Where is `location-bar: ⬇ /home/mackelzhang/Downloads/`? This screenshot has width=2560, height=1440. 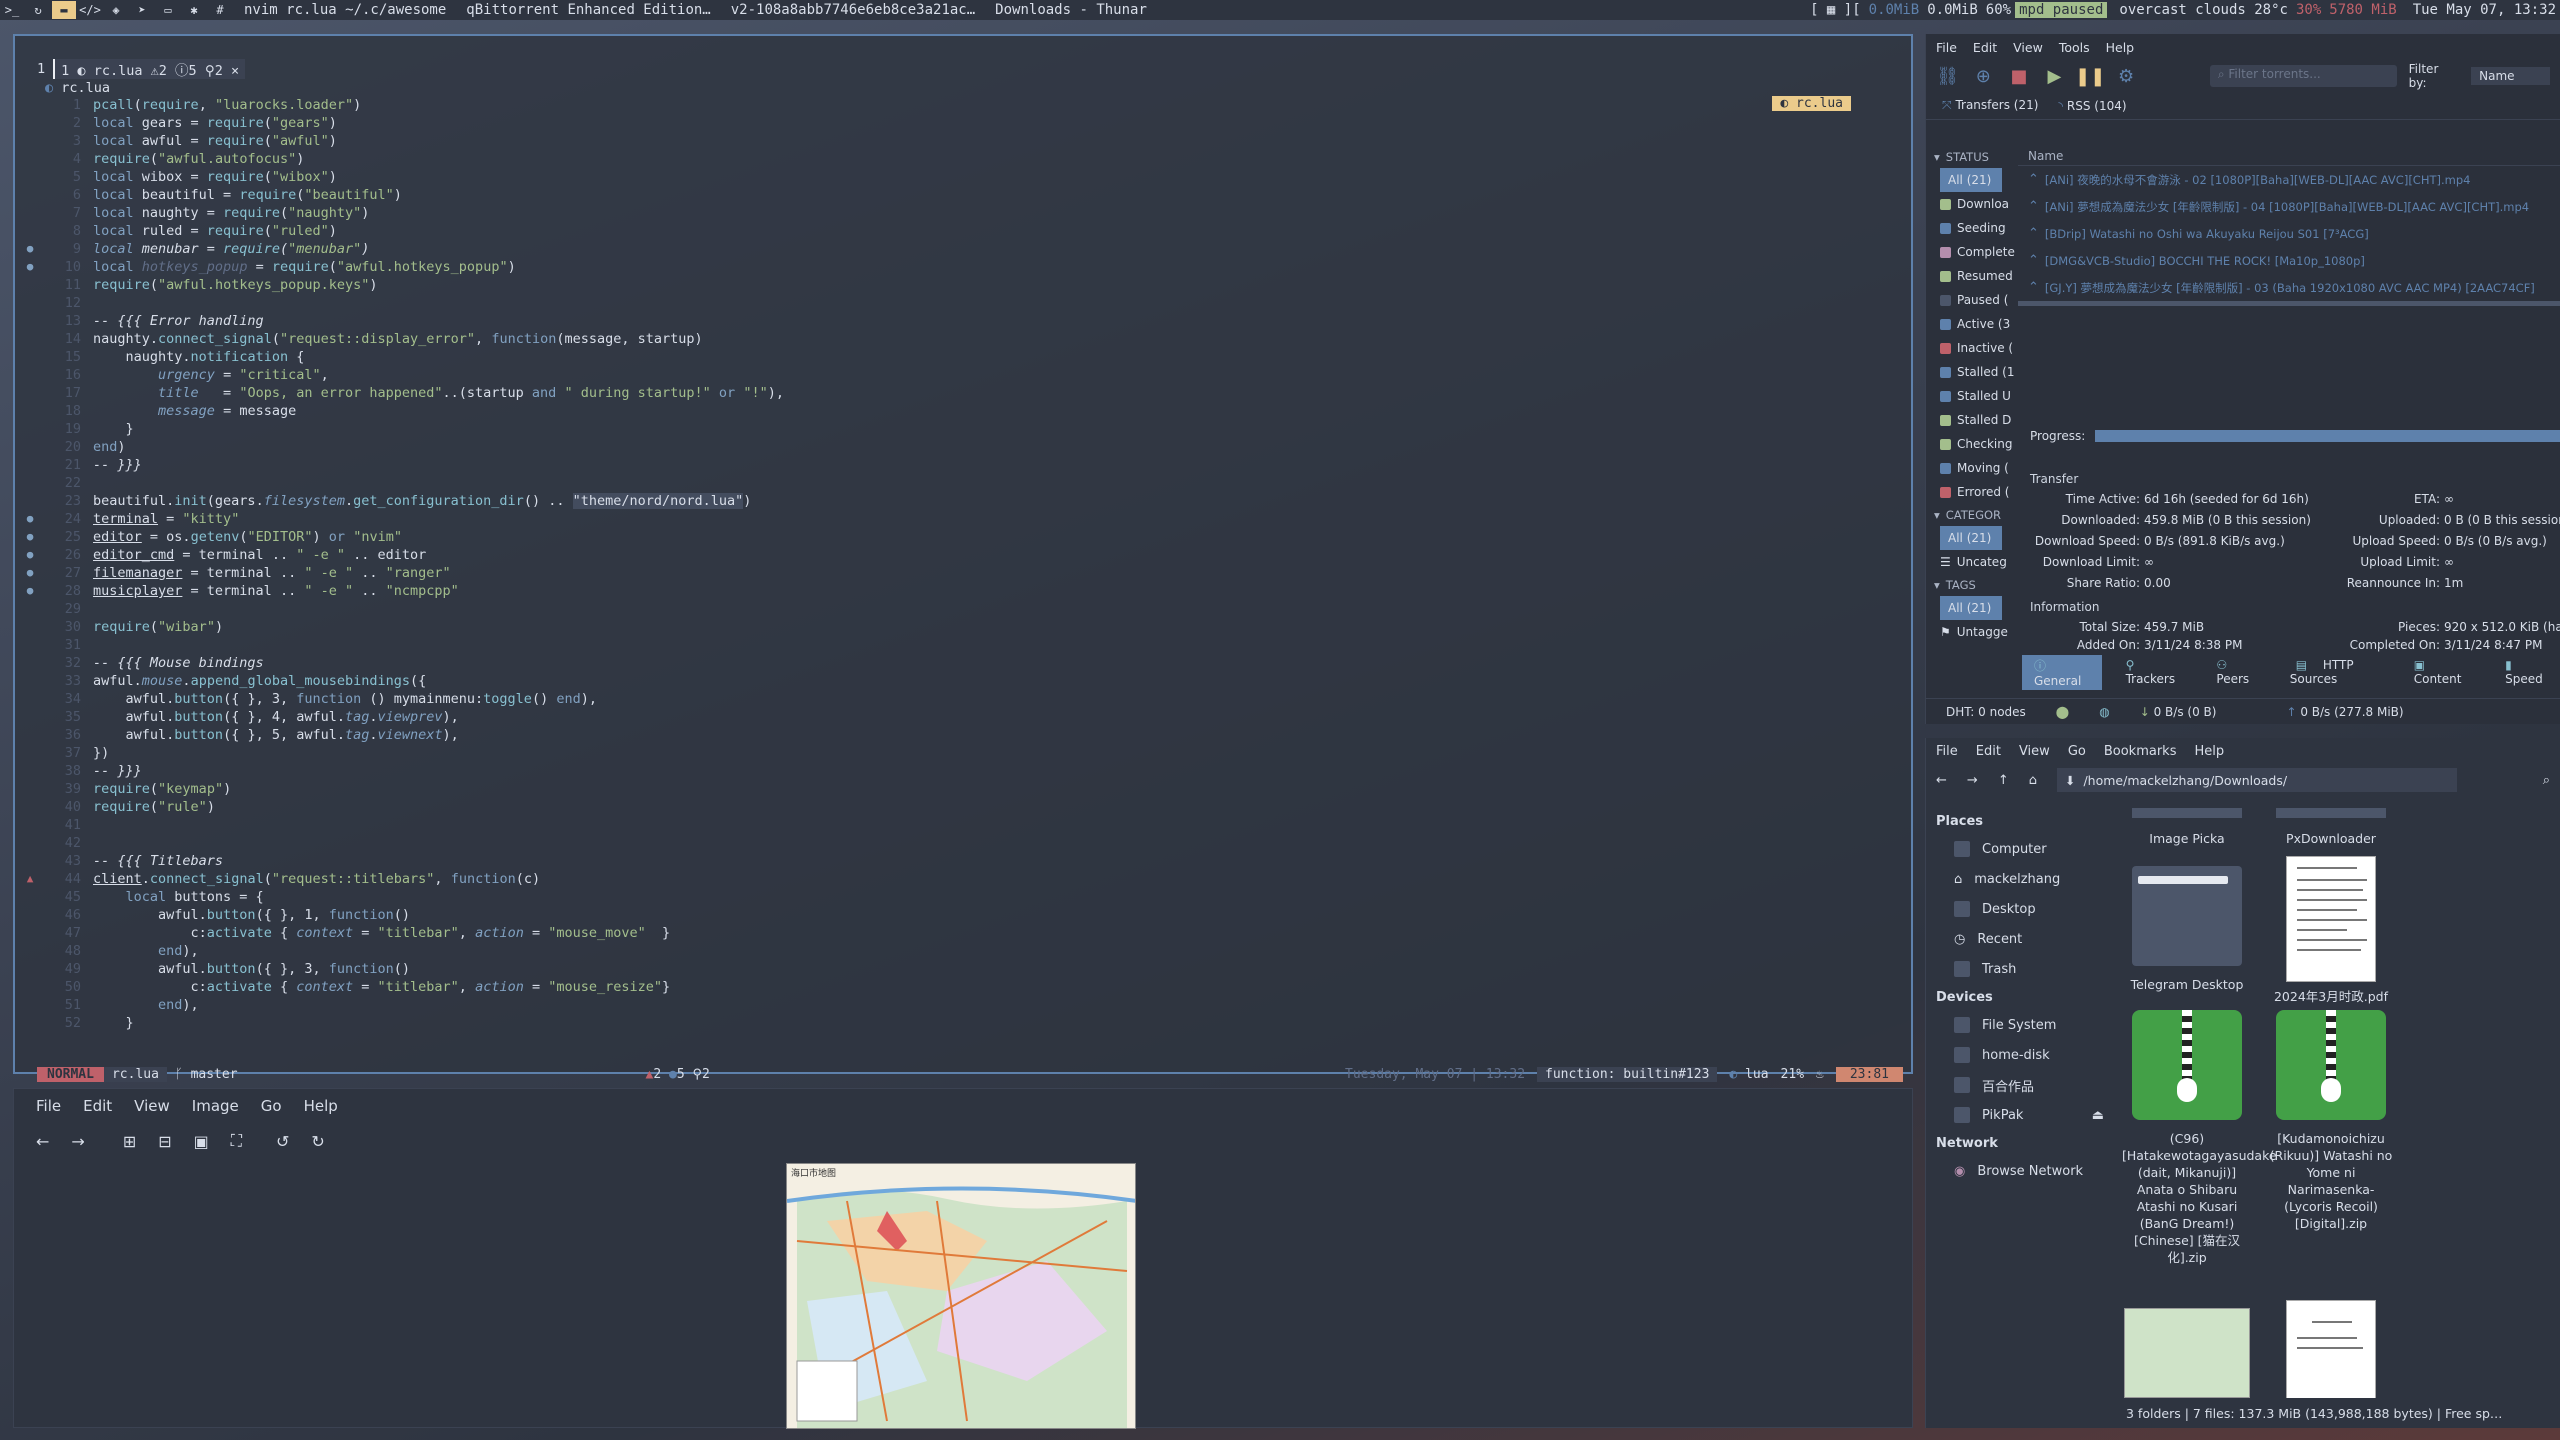 location-bar: ⬇ /home/mackelzhang/Downloads/ is located at coordinates (2256, 780).